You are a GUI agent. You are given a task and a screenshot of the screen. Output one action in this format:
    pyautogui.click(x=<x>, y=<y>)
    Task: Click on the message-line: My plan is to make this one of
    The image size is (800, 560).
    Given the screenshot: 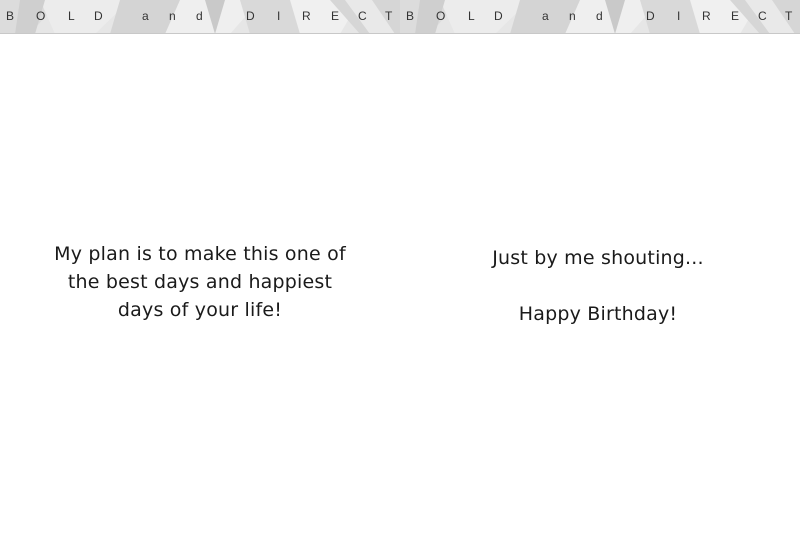 What is the action you would take?
    pyautogui.click(x=200, y=254)
    